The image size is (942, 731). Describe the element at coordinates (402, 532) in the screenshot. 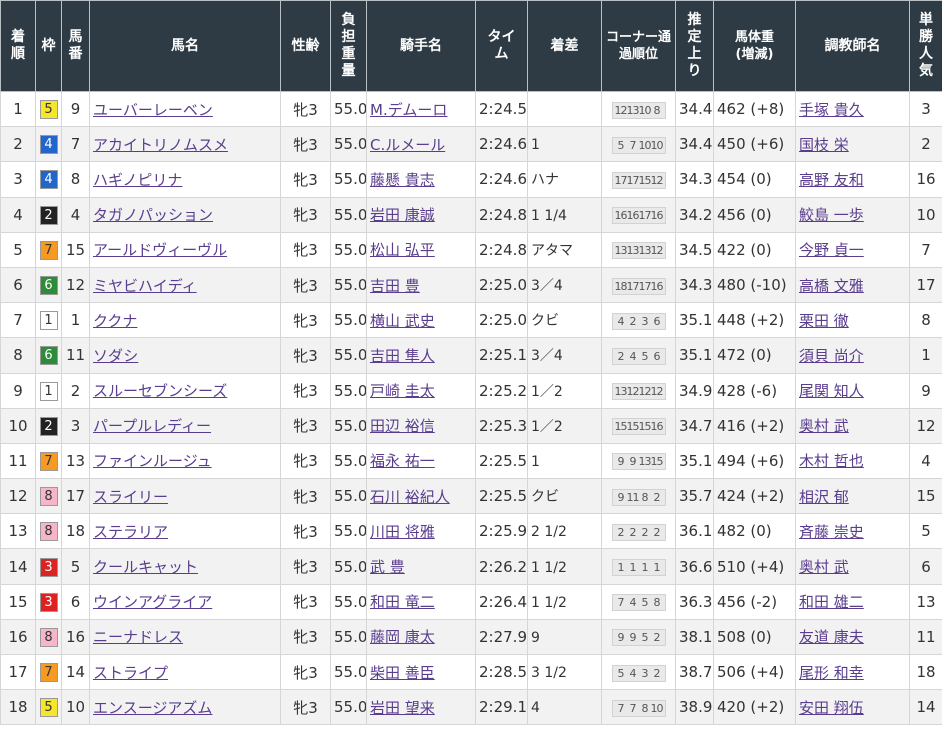

I see `jockey-link: 川田 将雅` at that location.